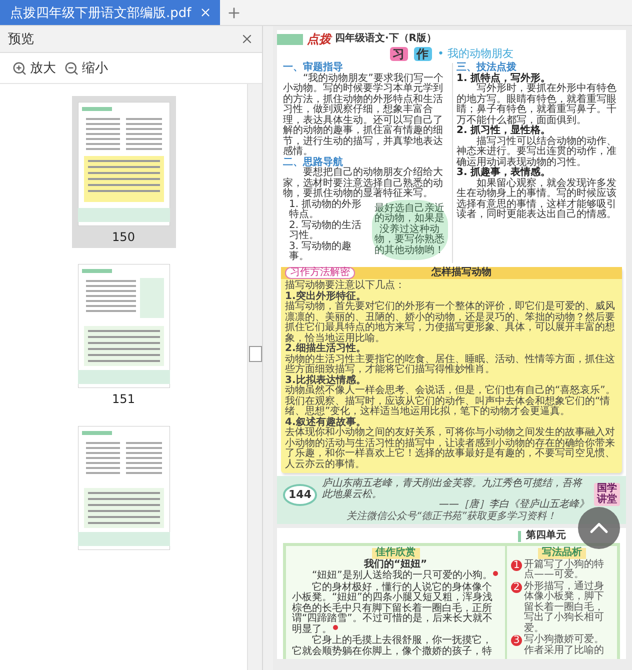 The height and width of the screenshot is (670, 632). I want to click on notes-tag: 写法品析, so click(562, 553).